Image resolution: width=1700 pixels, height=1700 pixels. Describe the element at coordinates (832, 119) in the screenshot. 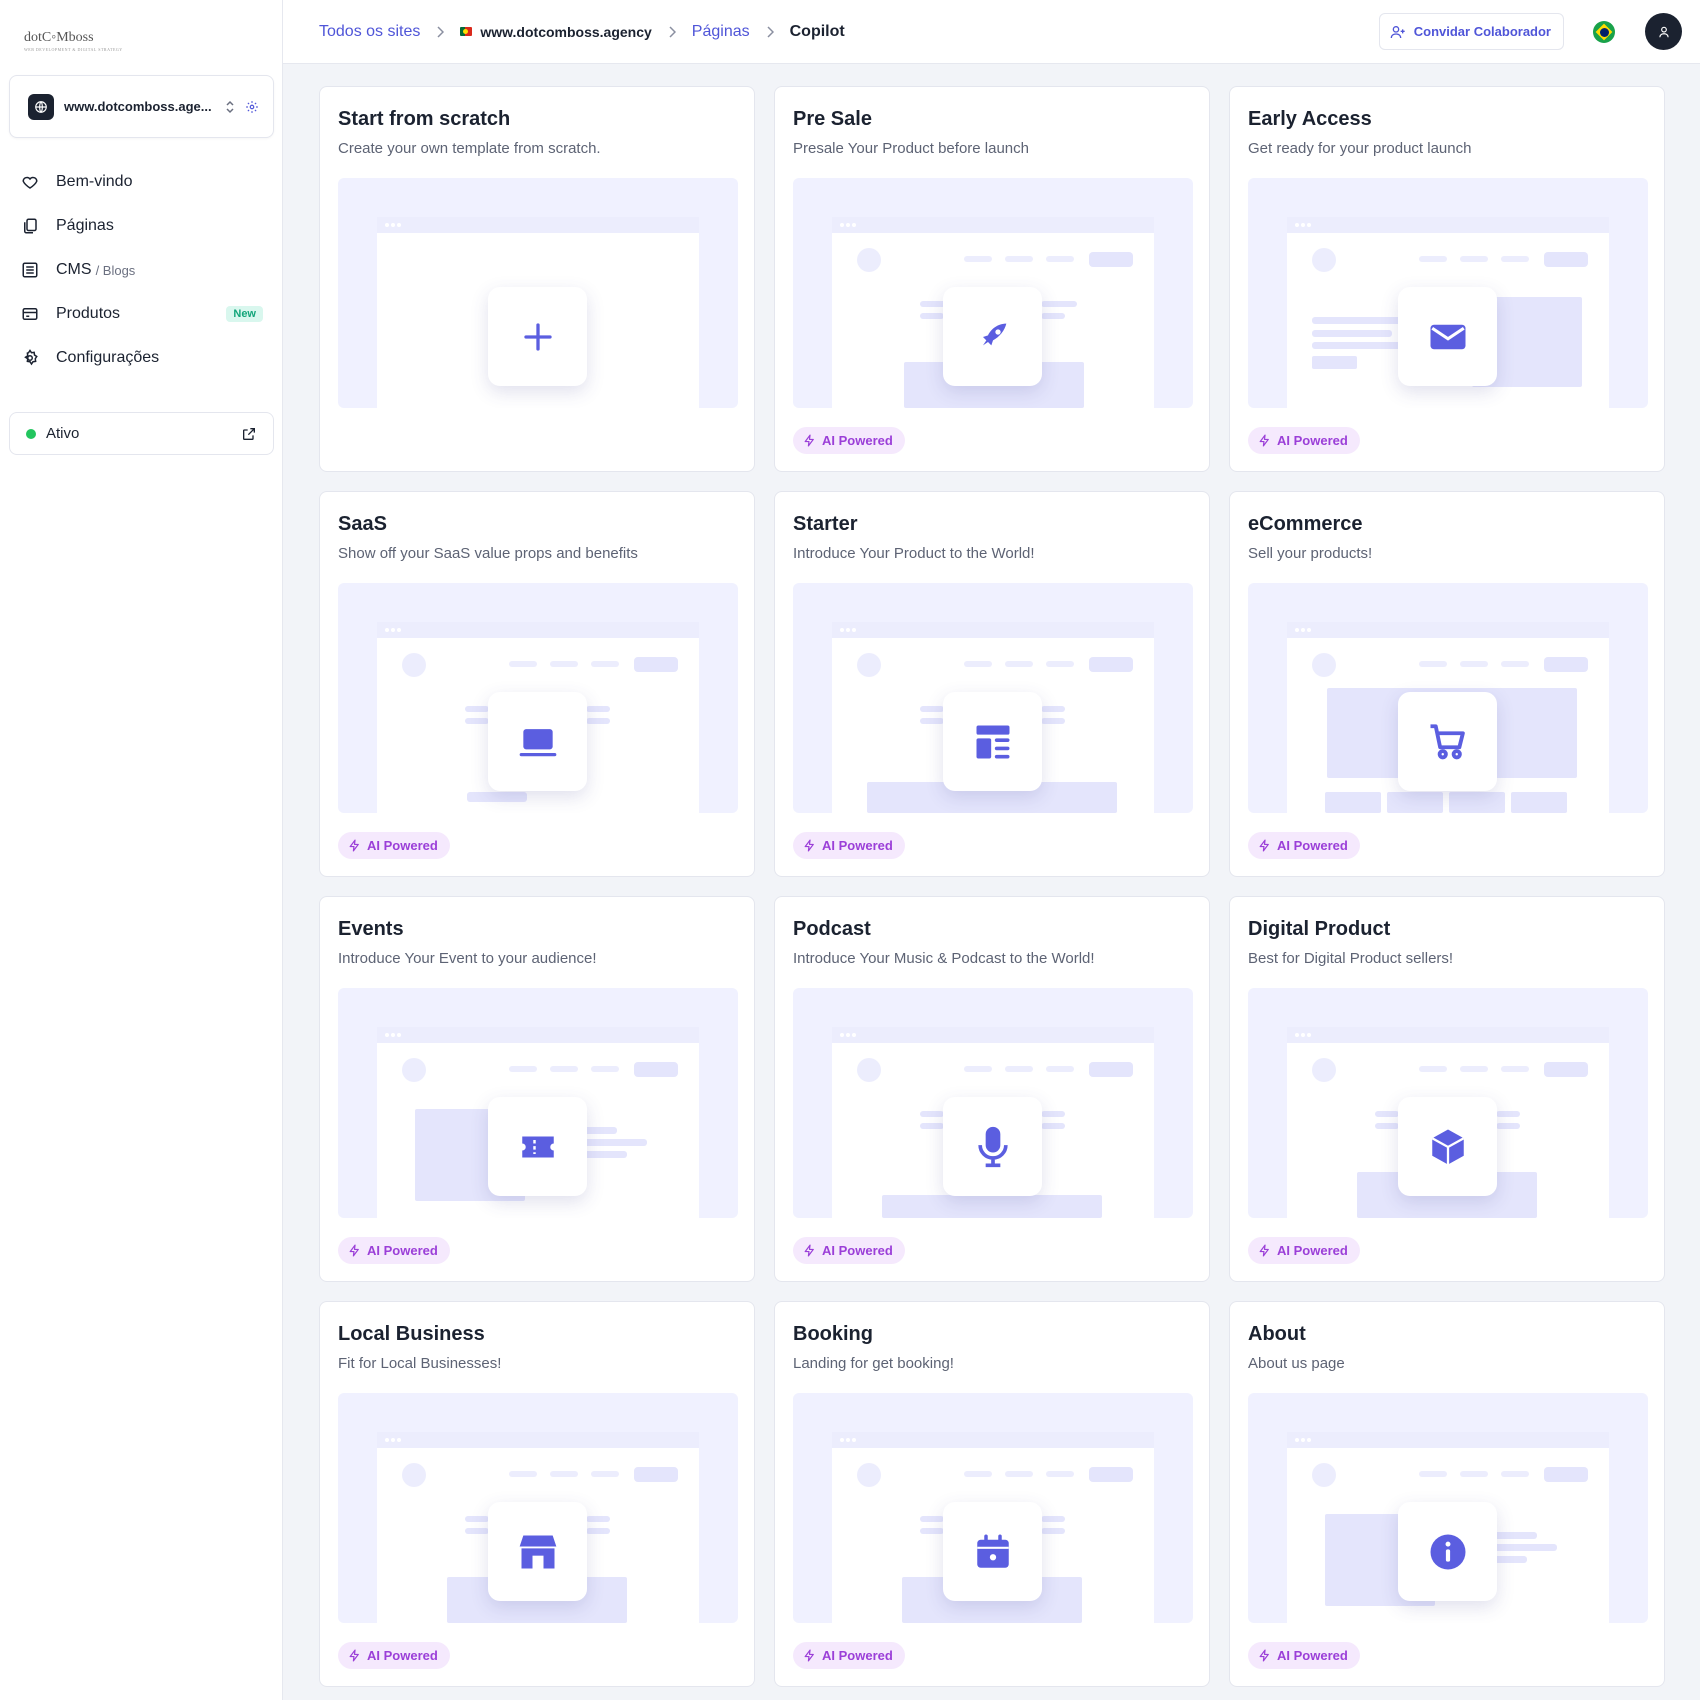

I see `template-title: Pre Sale` at that location.